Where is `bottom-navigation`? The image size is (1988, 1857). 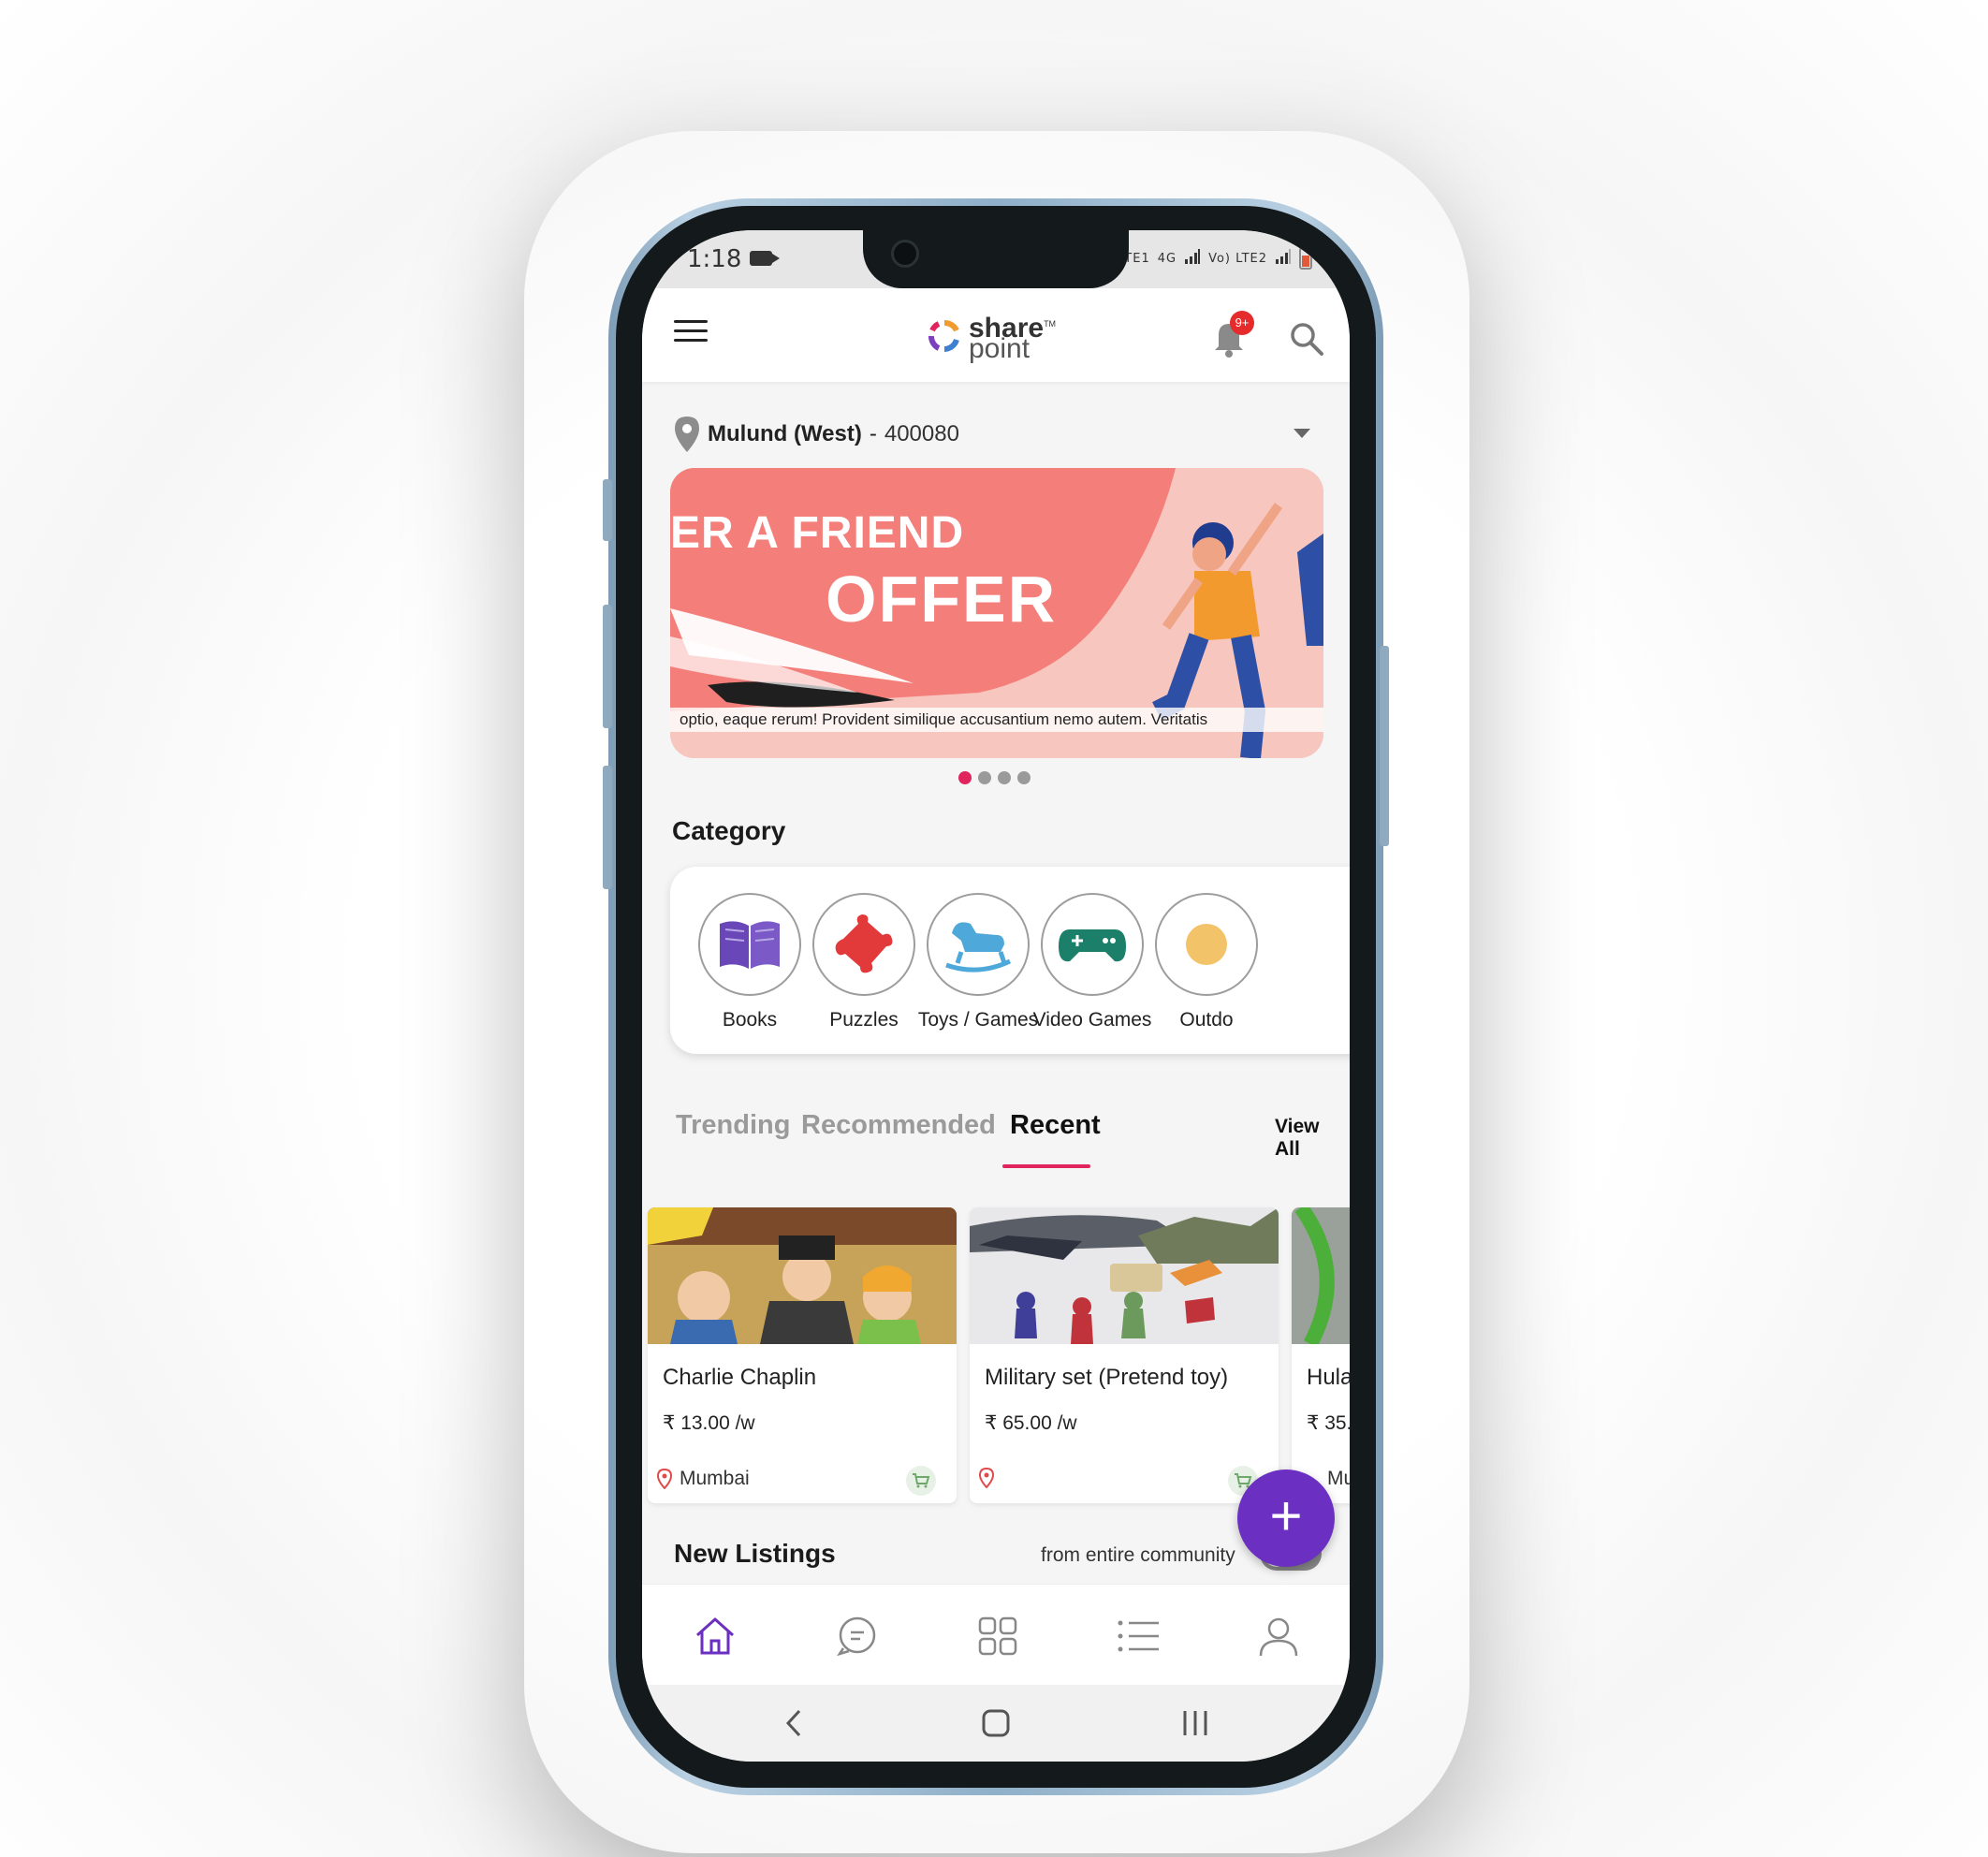 bottom-navigation is located at coordinates (996, 1634).